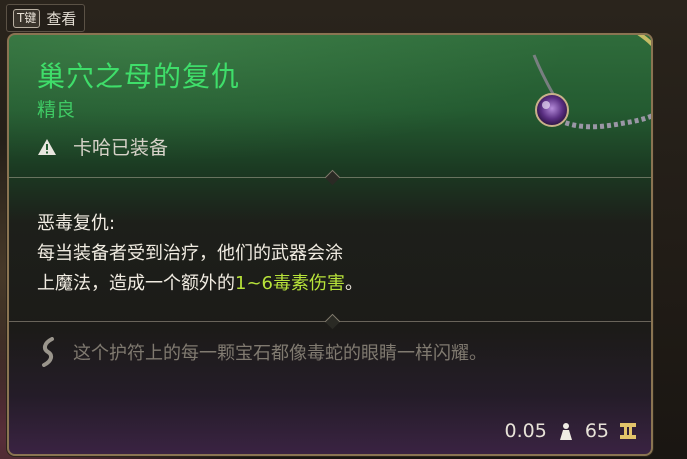 The height and width of the screenshot is (459, 687). What do you see at coordinates (139, 76) in the screenshot?
I see `item-name: 巢穴之母的复仇` at bounding box center [139, 76].